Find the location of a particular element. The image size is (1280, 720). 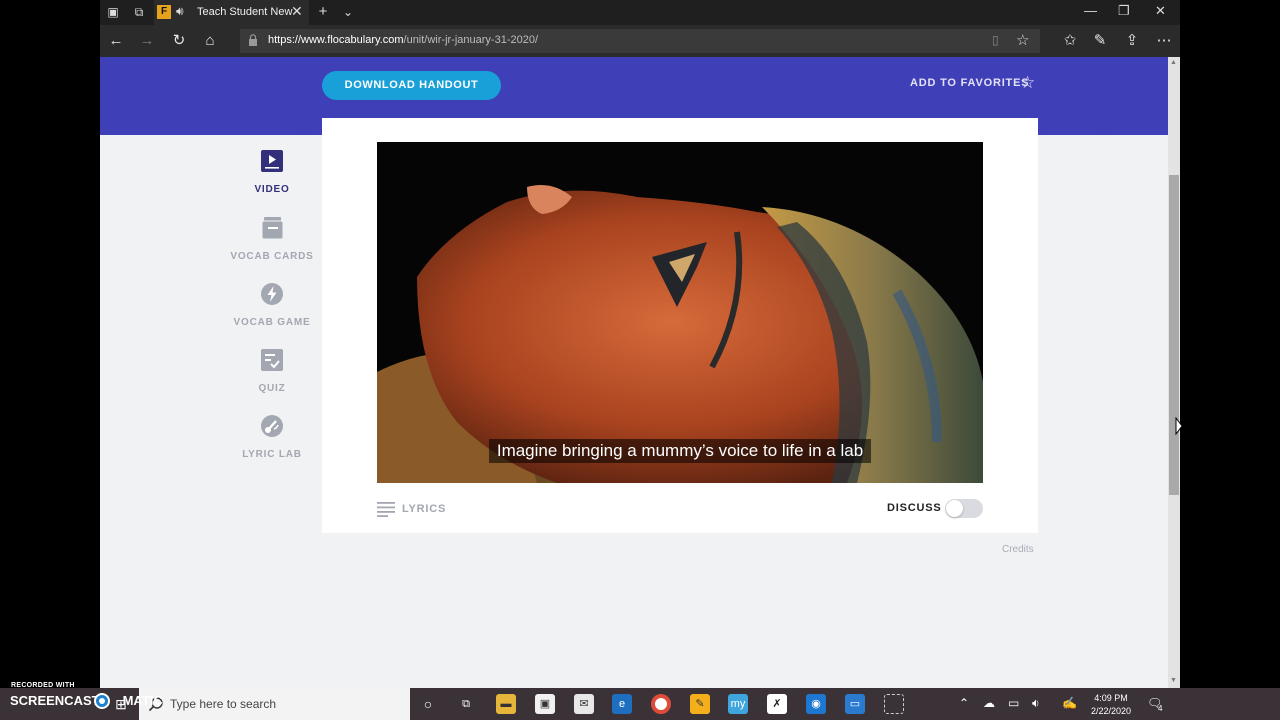

sidebar-item-label: LYRIC LAB is located at coordinates (272, 454).